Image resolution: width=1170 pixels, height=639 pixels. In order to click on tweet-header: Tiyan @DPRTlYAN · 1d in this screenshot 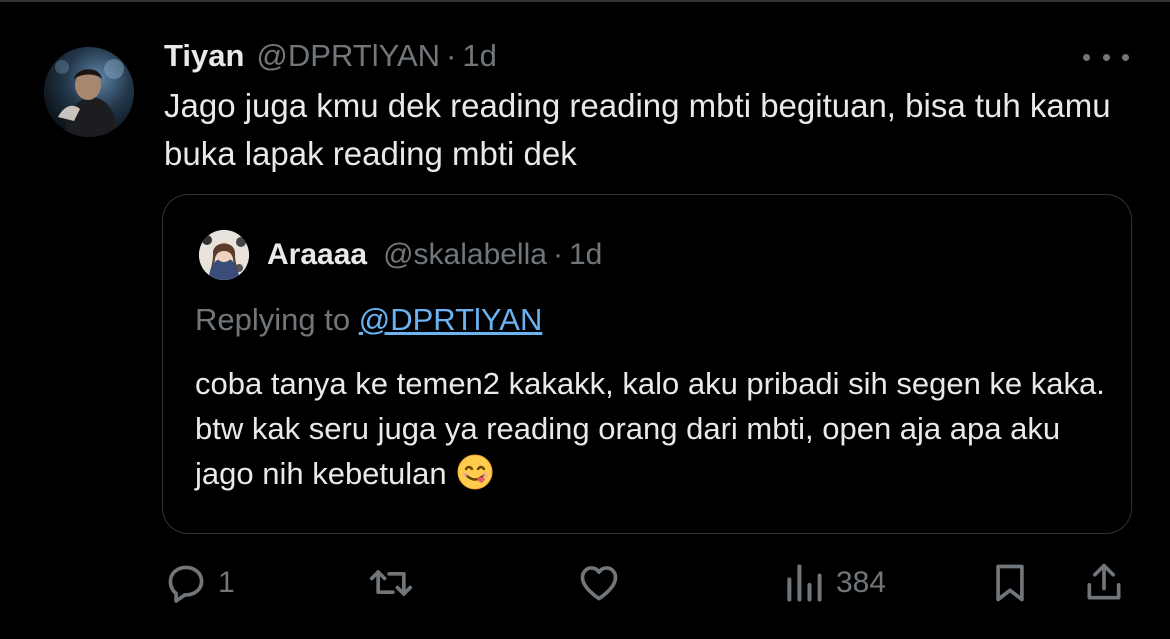, I will do `click(330, 56)`.